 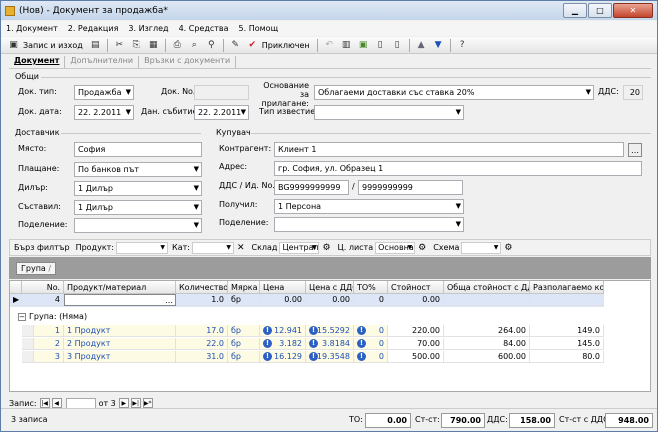 What do you see at coordinates (369, 224) in the screenshot?
I see `buyer-division-select: ▼` at bounding box center [369, 224].